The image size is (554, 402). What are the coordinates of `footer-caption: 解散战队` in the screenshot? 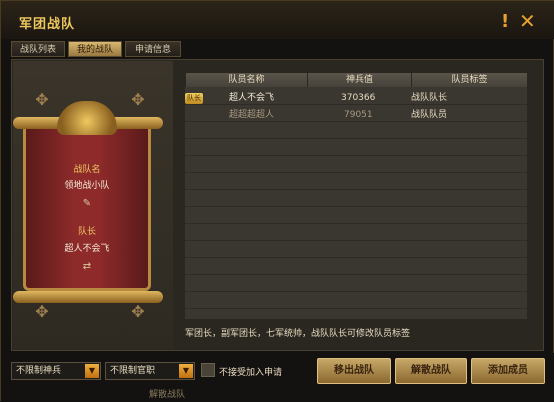 It's located at (167, 395).